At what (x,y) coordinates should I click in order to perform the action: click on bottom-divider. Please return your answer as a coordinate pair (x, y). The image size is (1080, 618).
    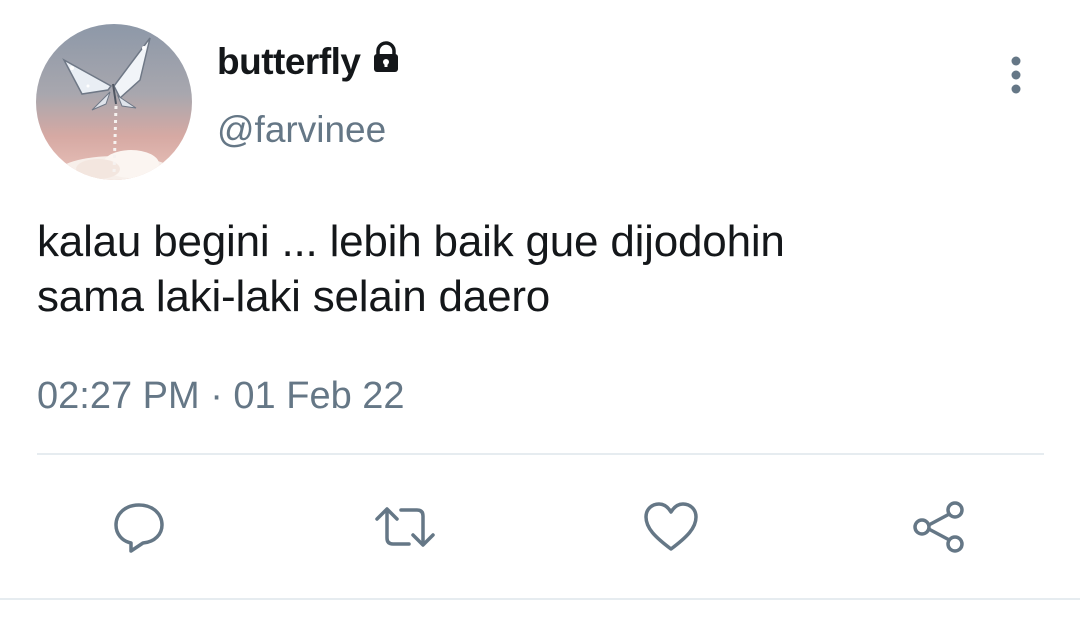
    Looking at the image, I should click on (540, 599).